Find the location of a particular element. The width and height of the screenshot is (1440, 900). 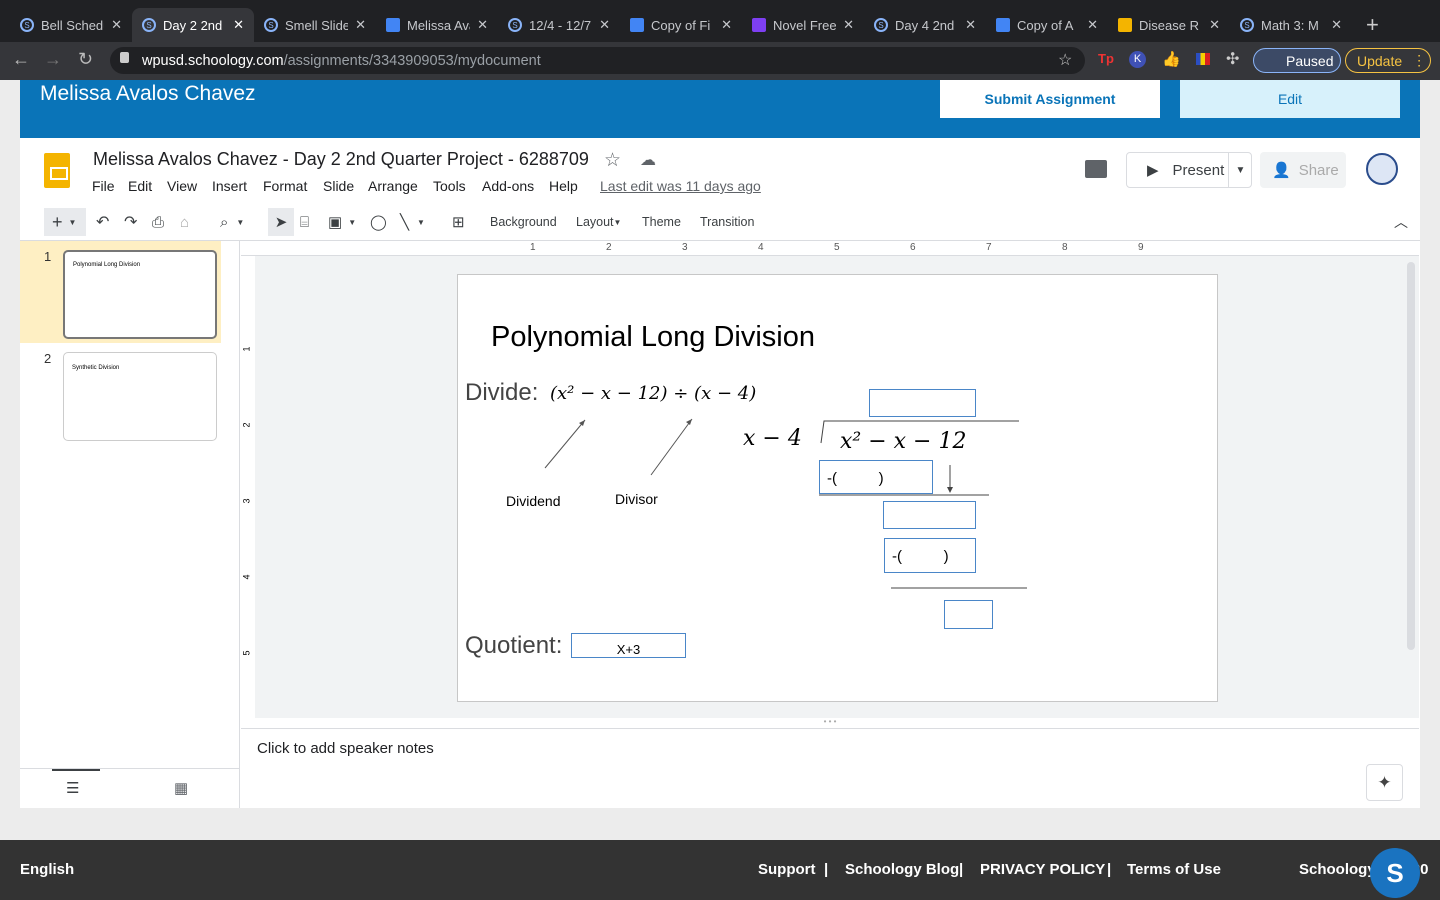

menu-arrange: Arrange is located at coordinates (393, 186).